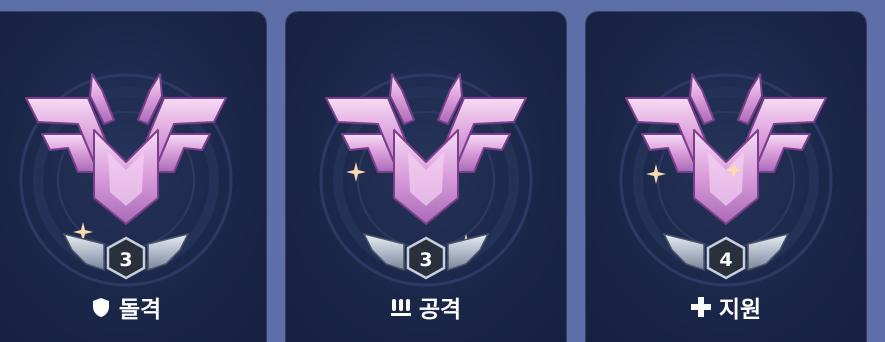  I want to click on tier-number: 4, so click(725, 260).